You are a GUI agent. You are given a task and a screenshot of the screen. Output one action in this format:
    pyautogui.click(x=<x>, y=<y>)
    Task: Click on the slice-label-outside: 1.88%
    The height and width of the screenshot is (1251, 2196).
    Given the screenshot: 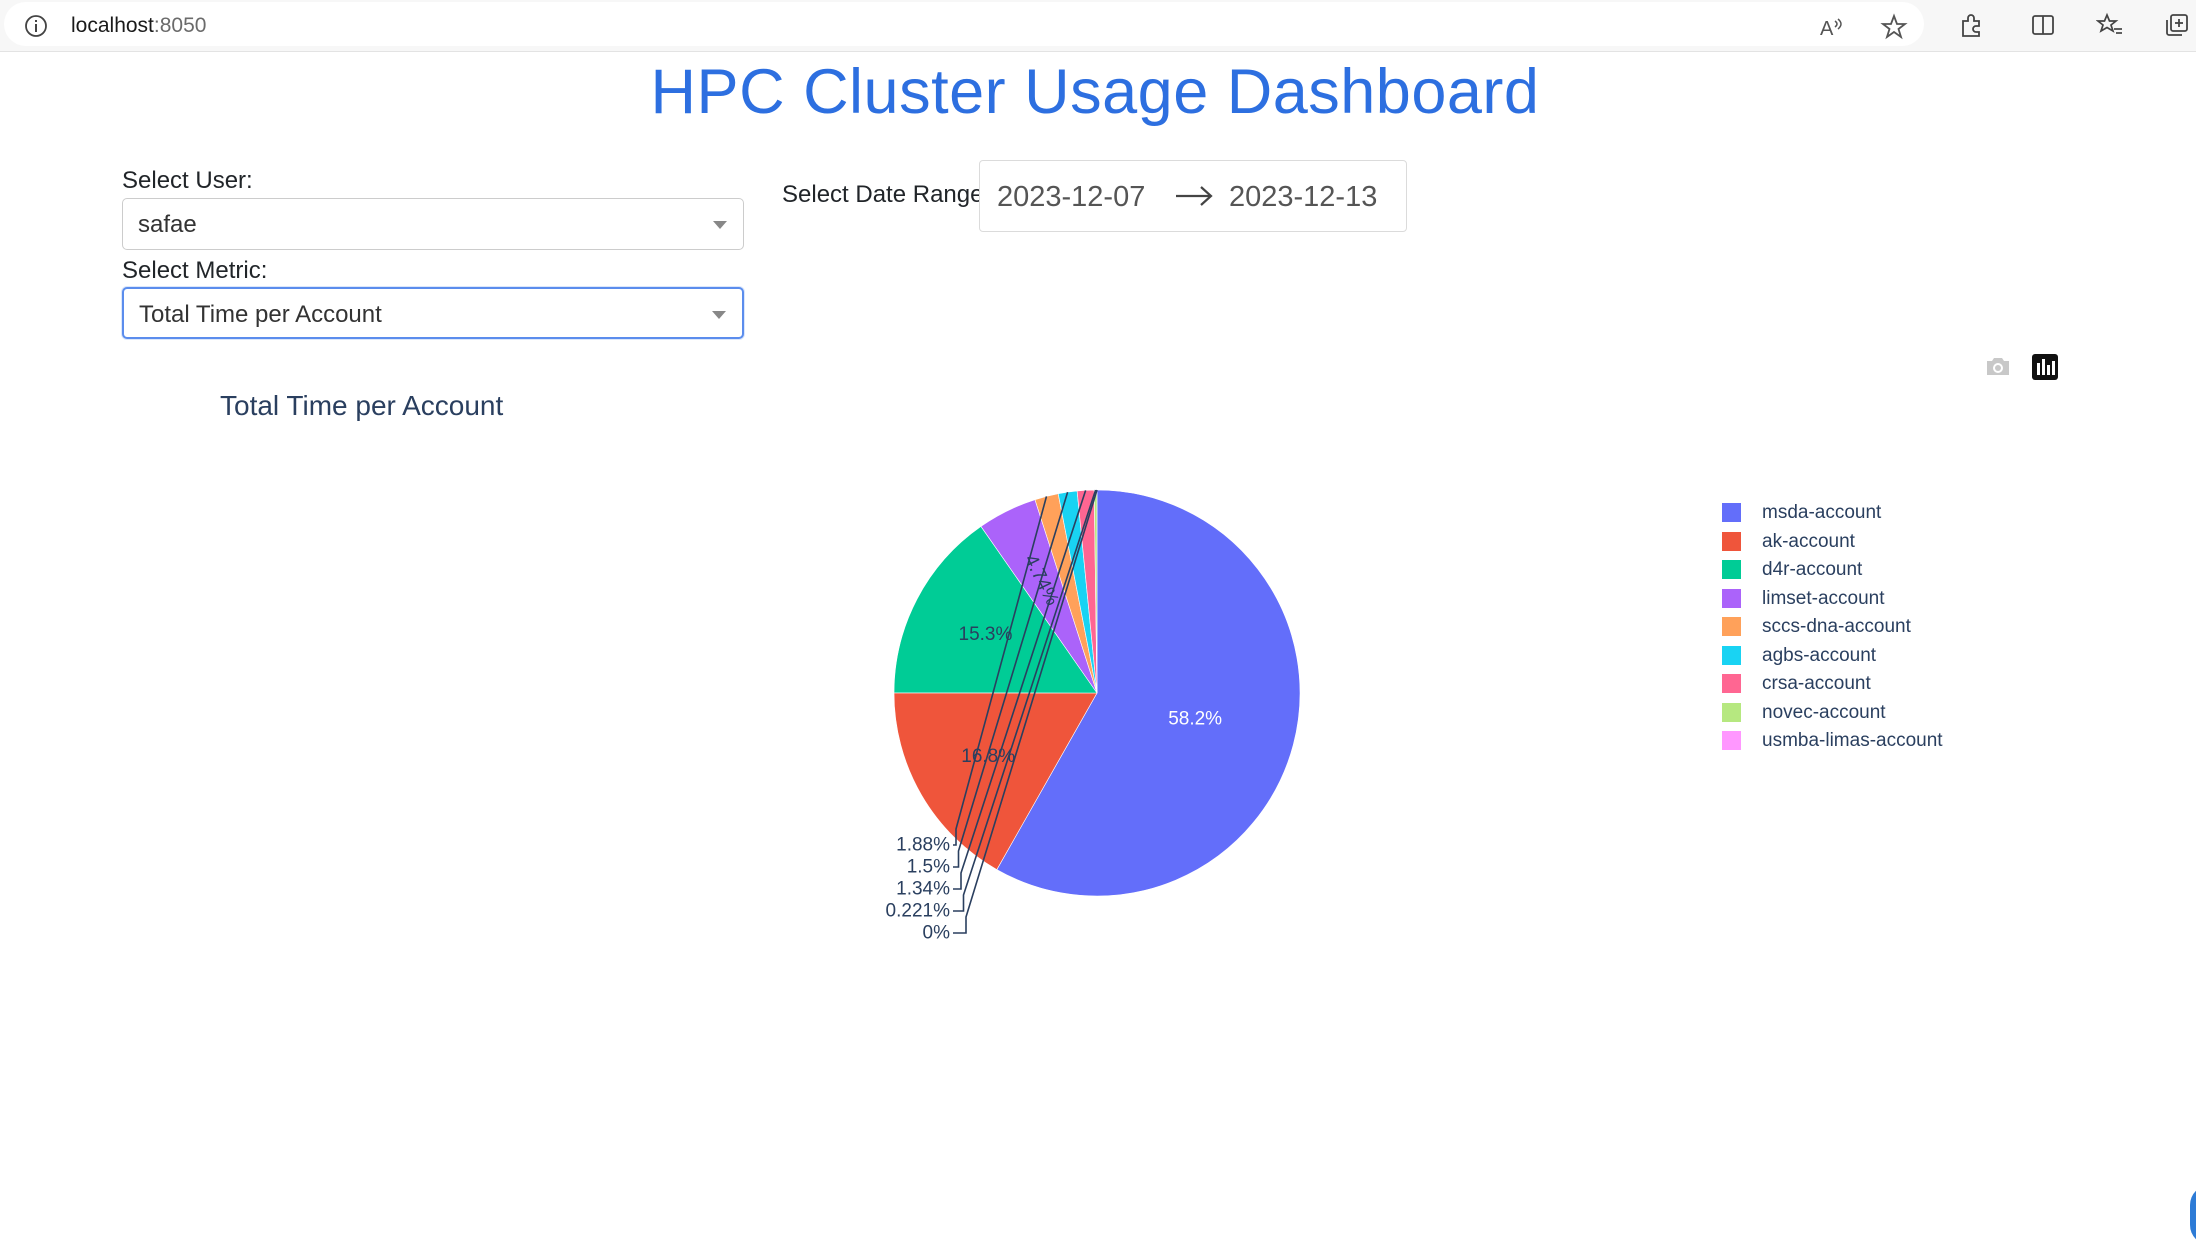 What is the action you would take?
    pyautogui.click(x=923, y=845)
    